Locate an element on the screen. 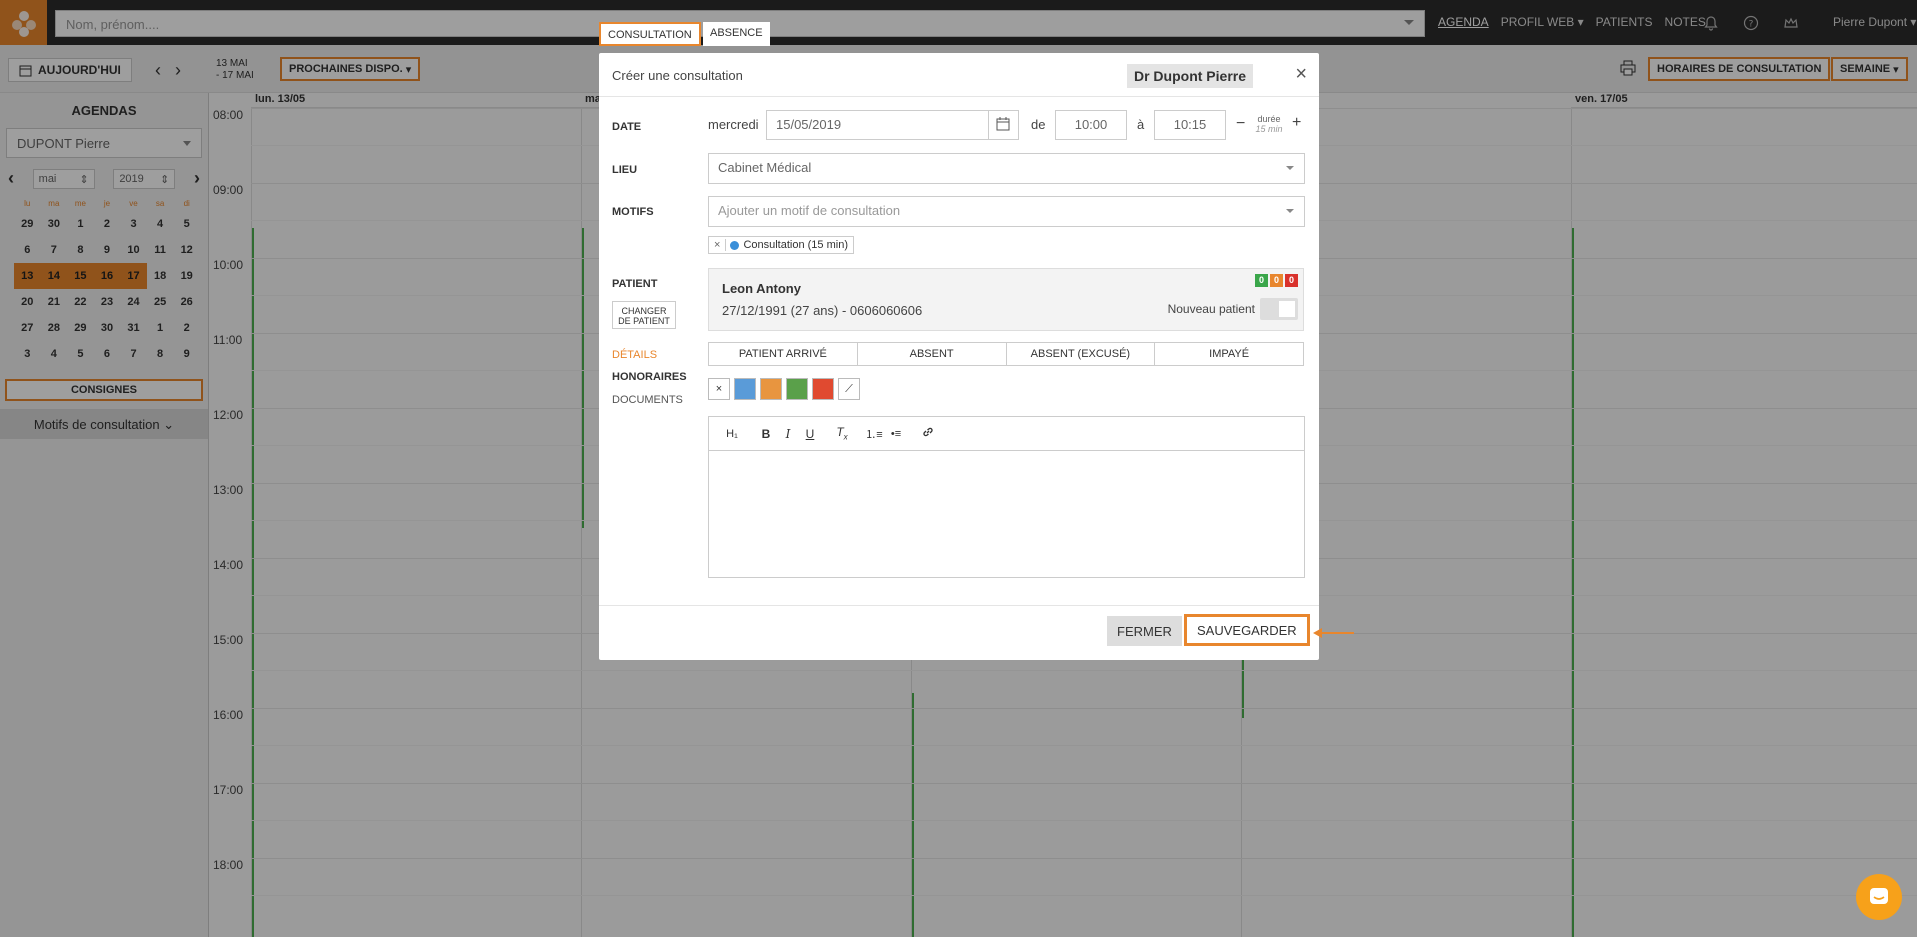  status-unpaid: IMPAYÉ is located at coordinates (1229, 354).